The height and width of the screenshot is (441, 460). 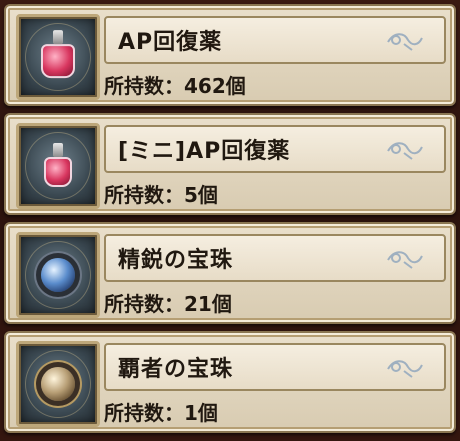 I want to click on item-name-box: AP回復薬, so click(x=275, y=40).